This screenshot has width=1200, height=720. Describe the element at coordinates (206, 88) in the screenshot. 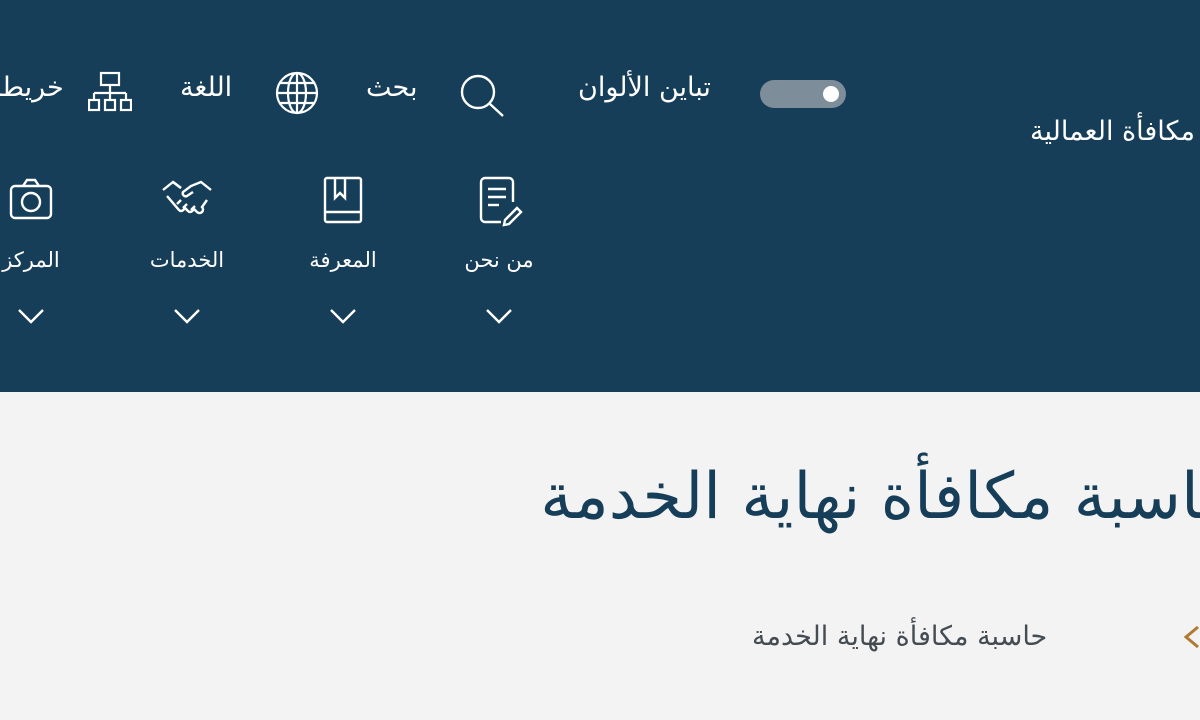

I see `language-link: اللغة` at that location.